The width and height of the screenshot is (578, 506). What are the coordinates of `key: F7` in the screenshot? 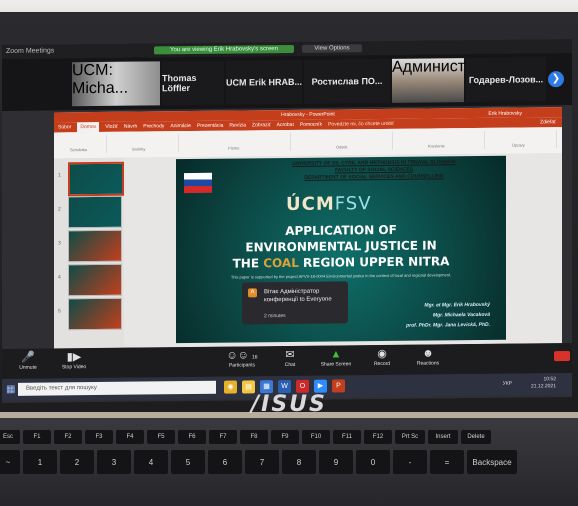 It's located at (223, 437).